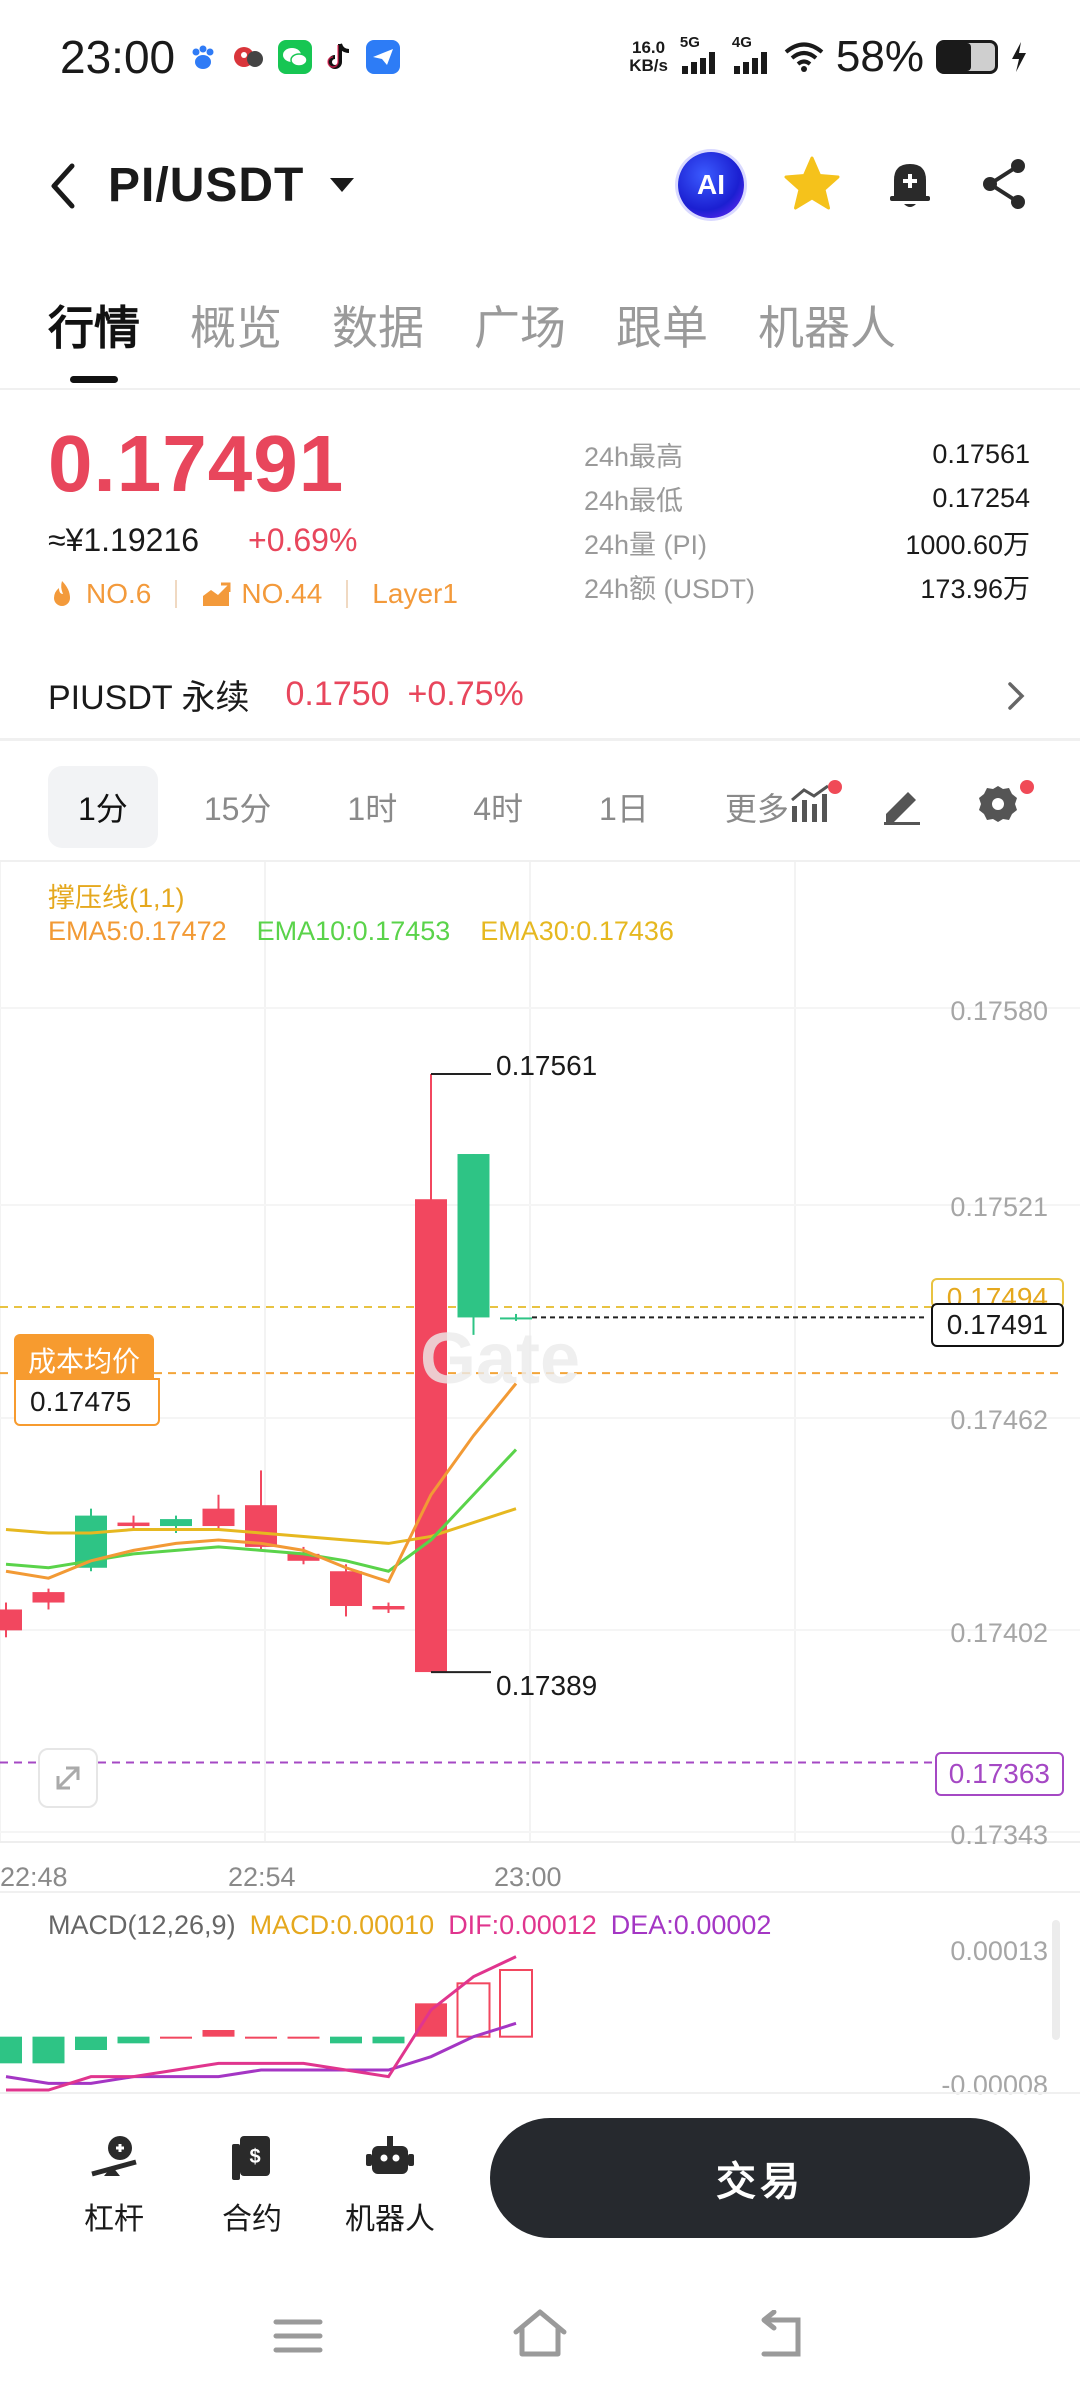 The height and width of the screenshot is (2400, 1080). What do you see at coordinates (114, 2219) in the screenshot?
I see `margin-label: 杠杆` at bounding box center [114, 2219].